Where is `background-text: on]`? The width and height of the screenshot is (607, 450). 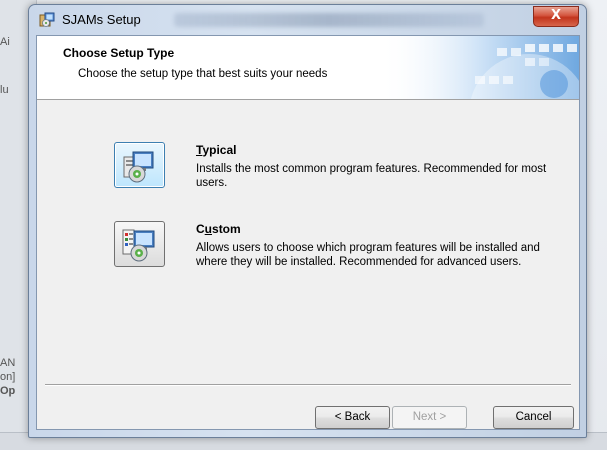
background-text: on] is located at coordinates (8, 377).